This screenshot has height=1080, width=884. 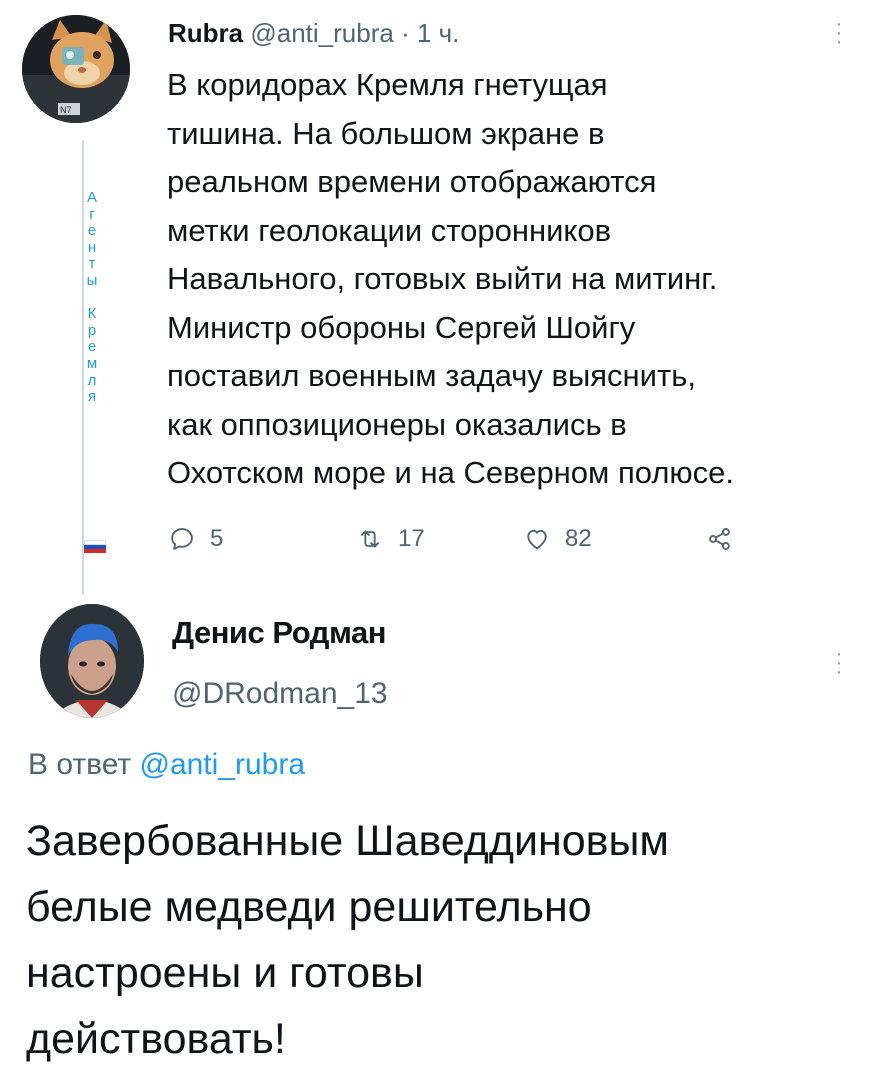 What do you see at coordinates (182, 539) in the screenshot?
I see `reply-icon` at bounding box center [182, 539].